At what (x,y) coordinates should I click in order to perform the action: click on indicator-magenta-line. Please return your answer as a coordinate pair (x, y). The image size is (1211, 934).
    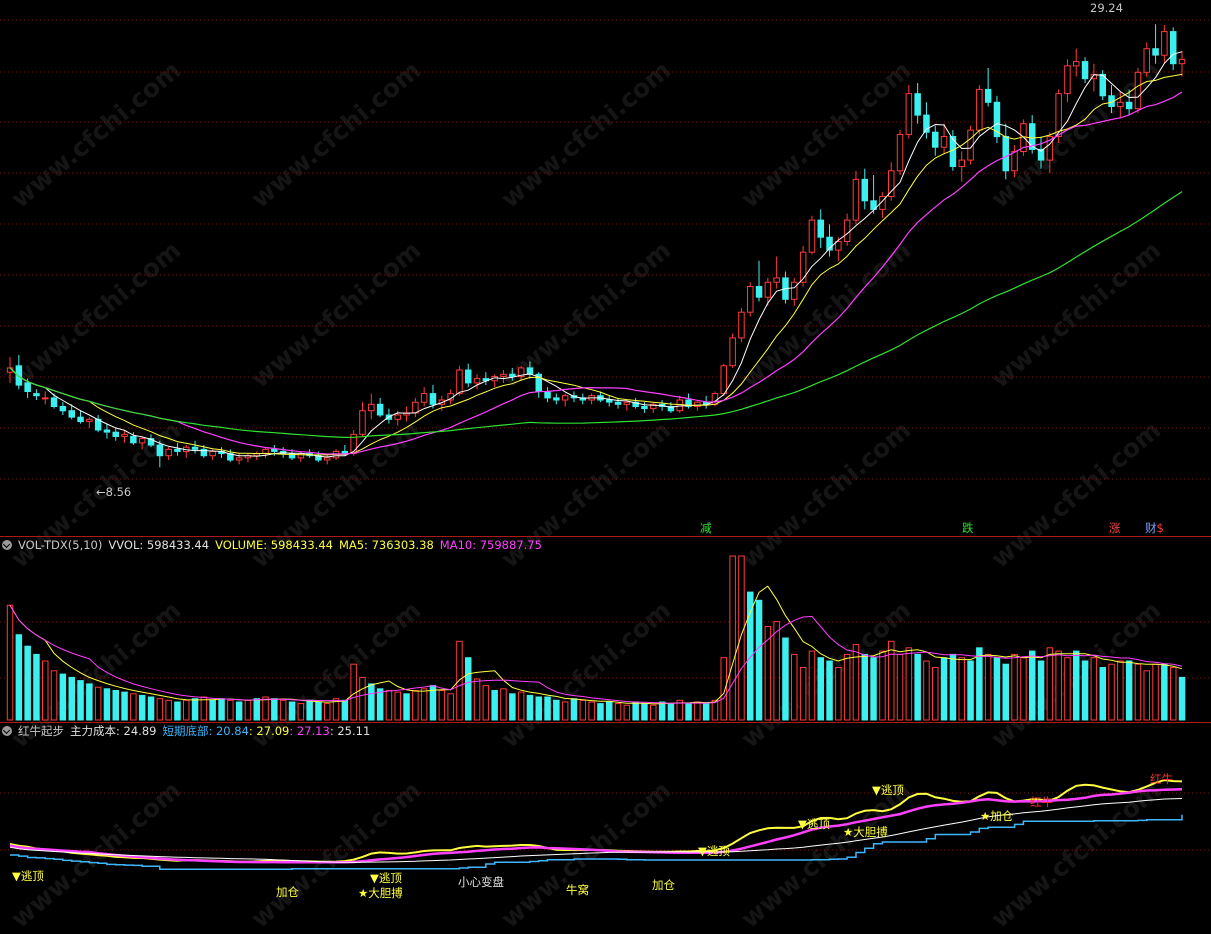
    Looking at the image, I should click on (596, 825).